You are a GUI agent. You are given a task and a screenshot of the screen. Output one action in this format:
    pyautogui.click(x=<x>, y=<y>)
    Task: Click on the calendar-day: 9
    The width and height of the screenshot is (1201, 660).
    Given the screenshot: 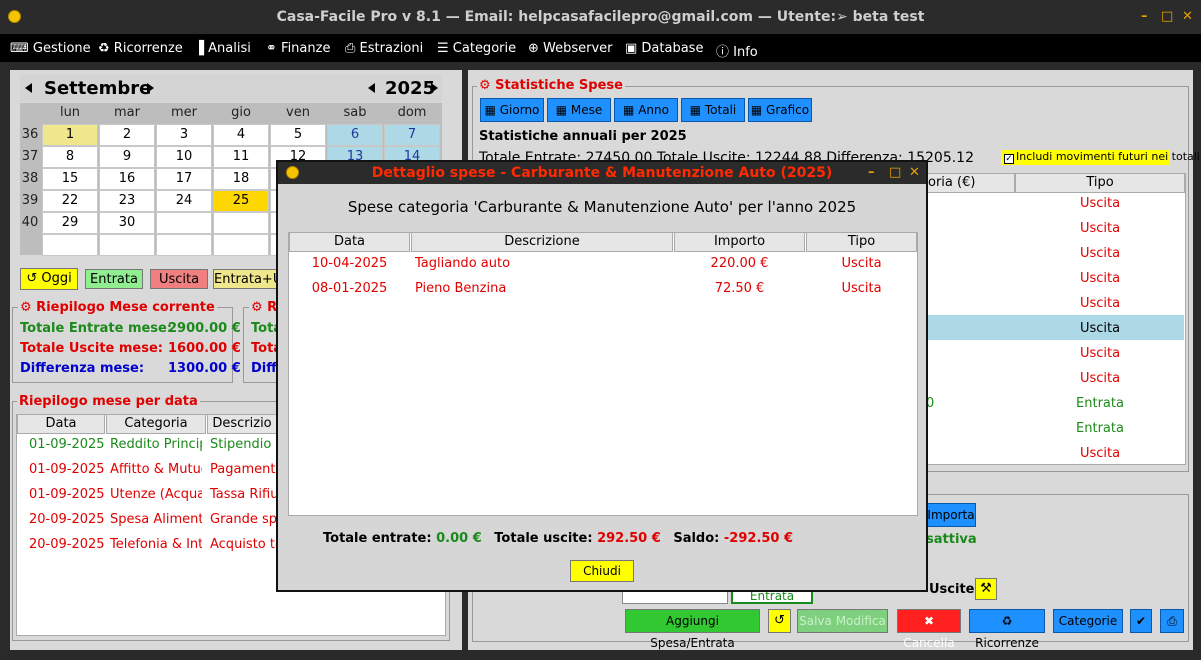 What is the action you would take?
    pyautogui.click(x=127, y=157)
    